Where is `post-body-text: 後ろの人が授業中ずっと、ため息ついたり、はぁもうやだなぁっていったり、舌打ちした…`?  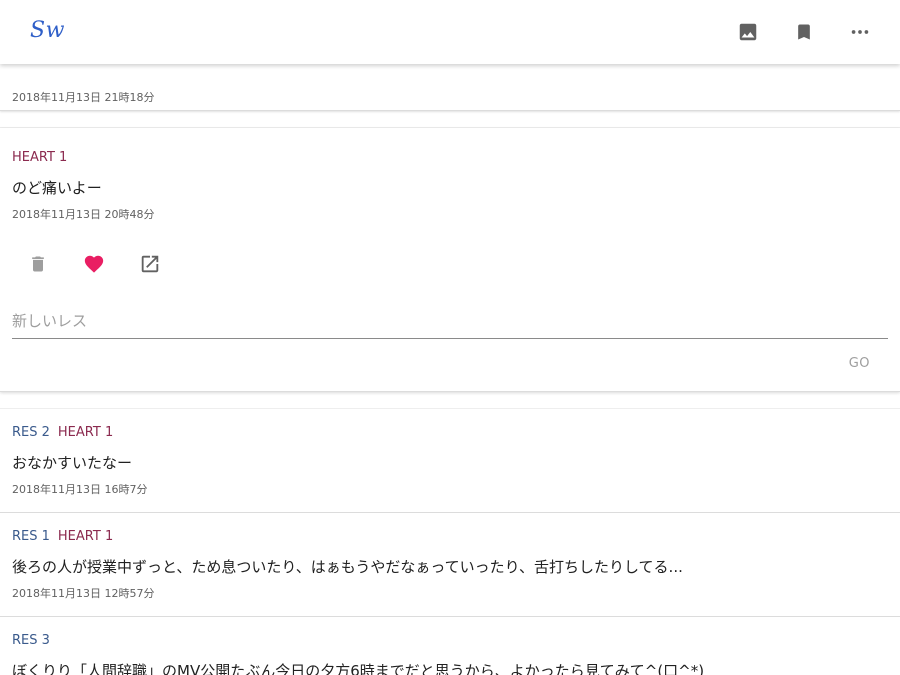 post-body-text: 後ろの人が授業中ずっと、ため息ついたり、はぁもうやだなぁっていったり、舌打ちした… is located at coordinates (347, 567).